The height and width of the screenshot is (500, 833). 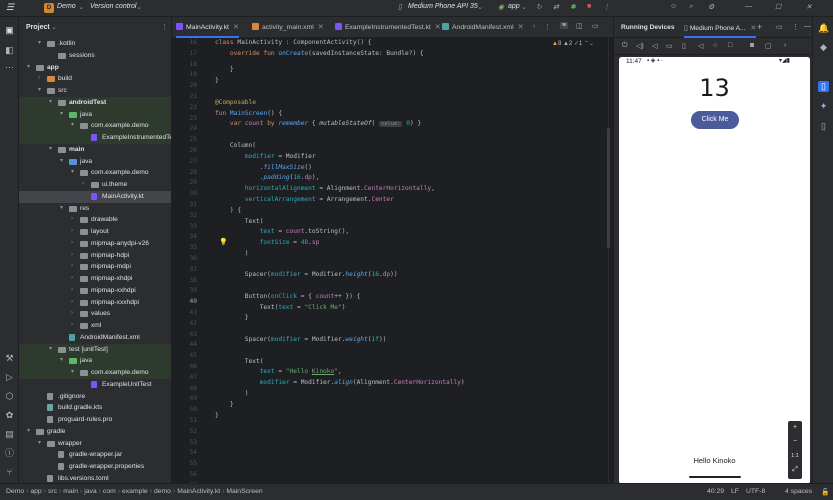 I want to click on caret-position: 40:29, so click(x=715, y=491).